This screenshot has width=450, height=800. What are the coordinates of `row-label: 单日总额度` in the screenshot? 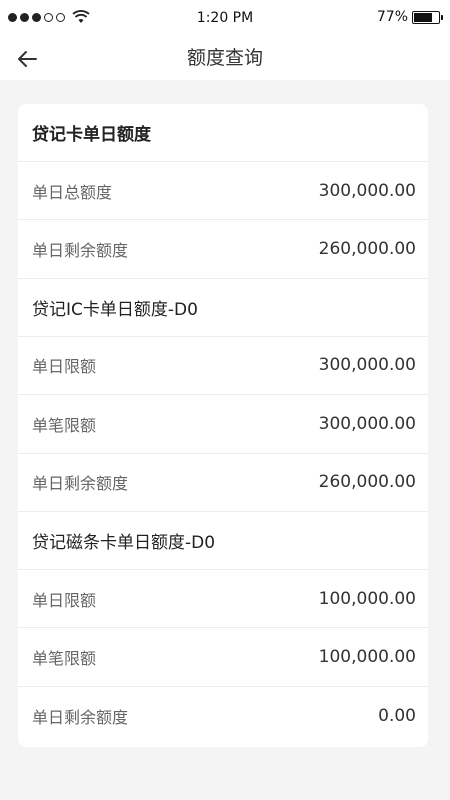 It's located at (72, 192).